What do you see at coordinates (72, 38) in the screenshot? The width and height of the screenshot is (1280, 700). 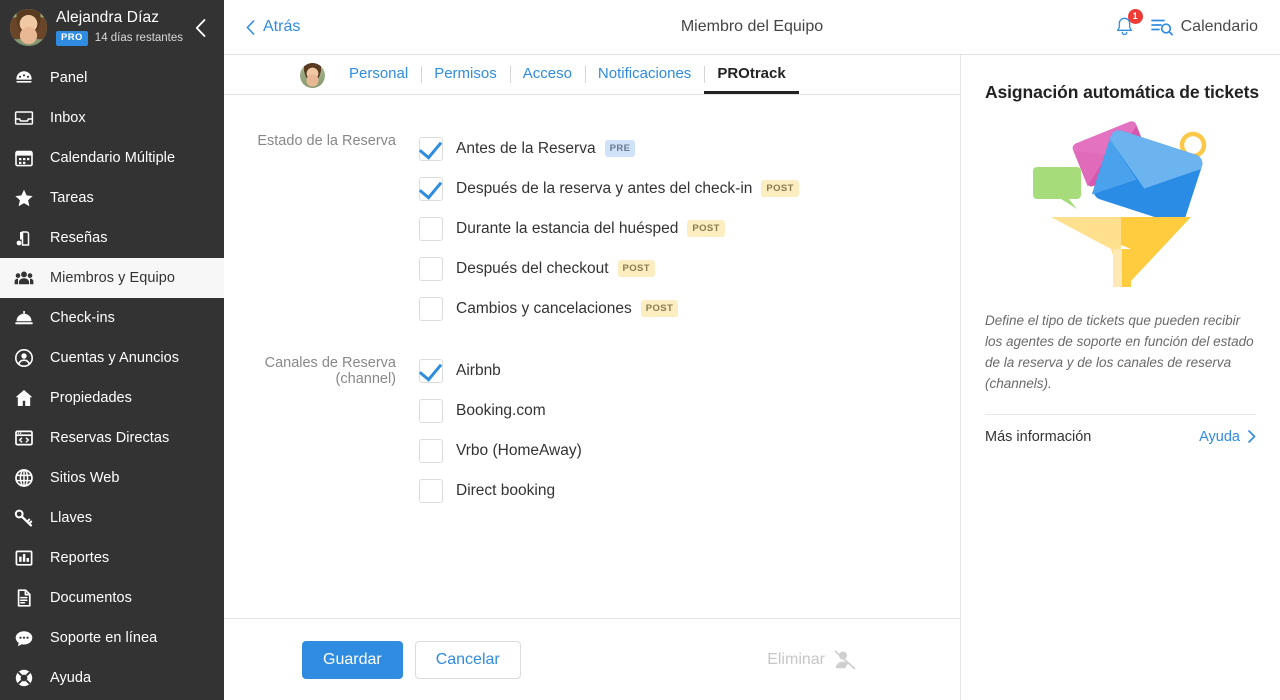 I see `plan-badge: PRO` at bounding box center [72, 38].